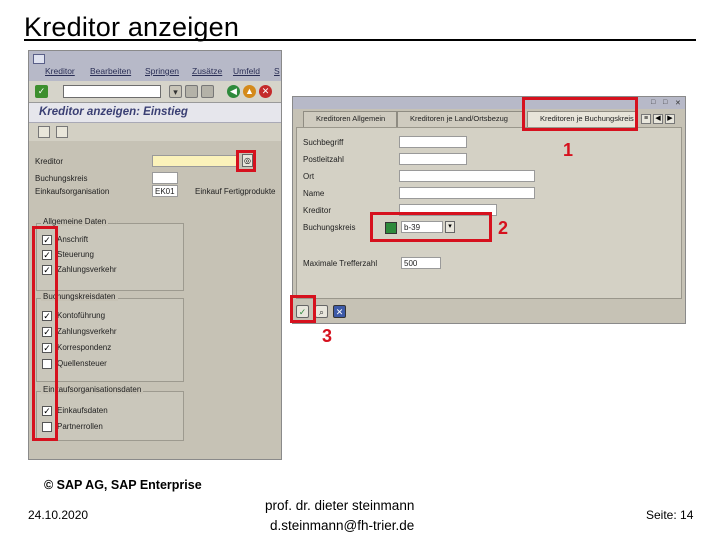 Image resolution: width=720 pixels, height=540 pixels. What do you see at coordinates (670, 119) in the screenshot?
I see `tab-next-icon: ▶` at bounding box center [670, 119].